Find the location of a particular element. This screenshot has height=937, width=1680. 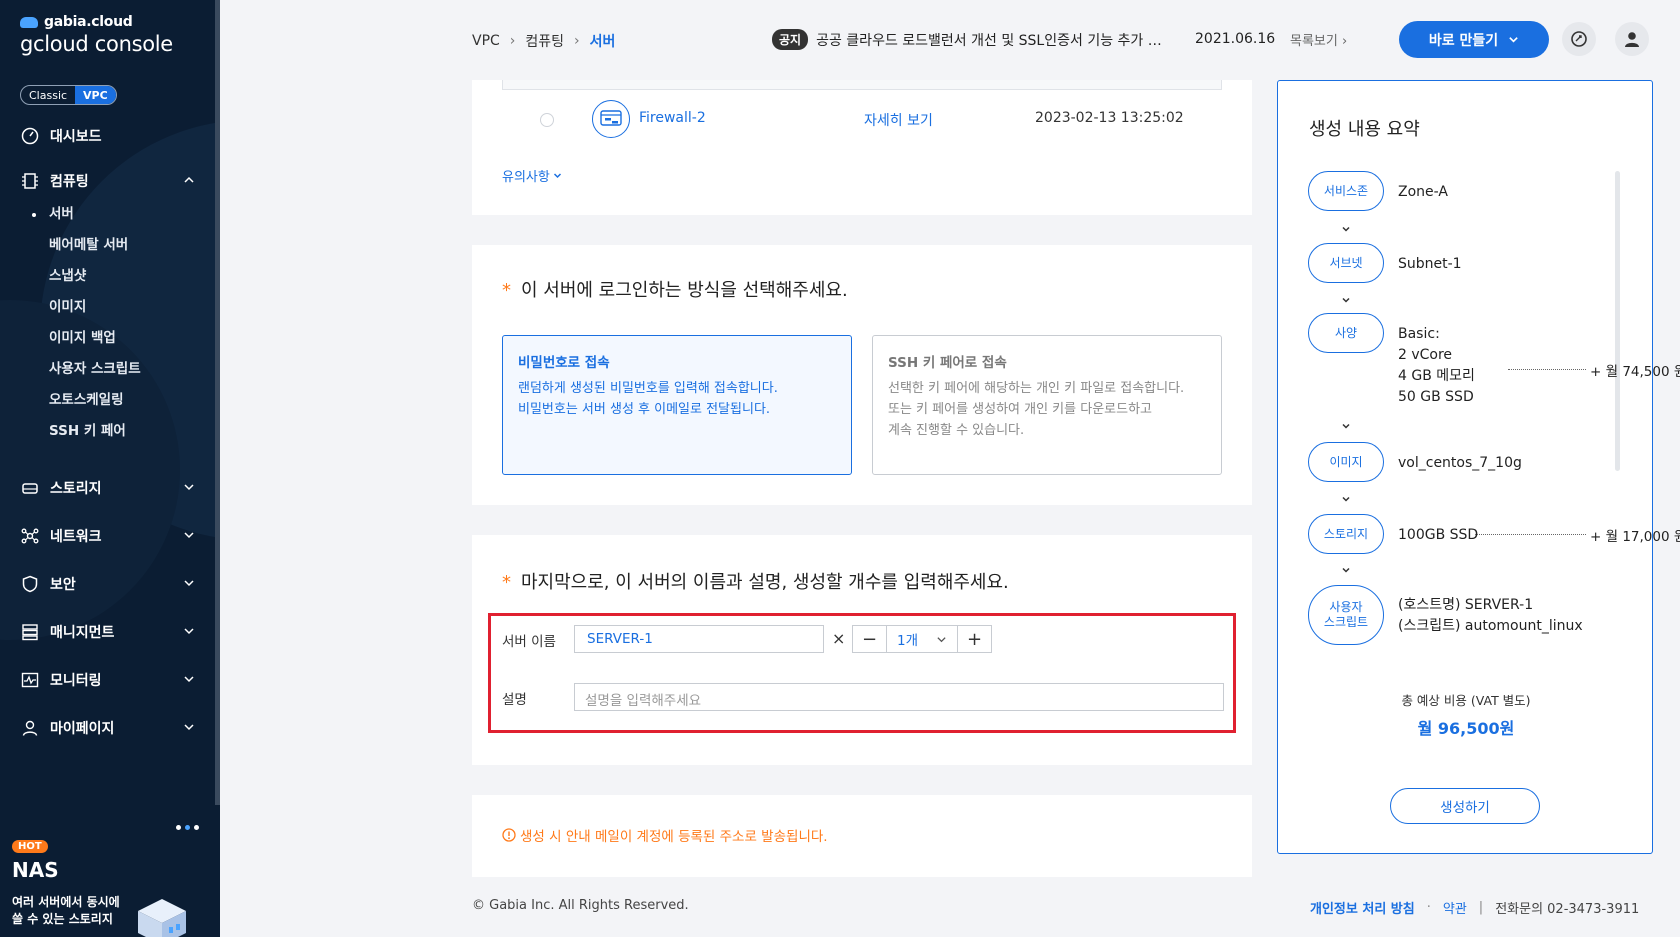

nav-image-backup: 이미지 백업 is located at coordinates (107, 338).